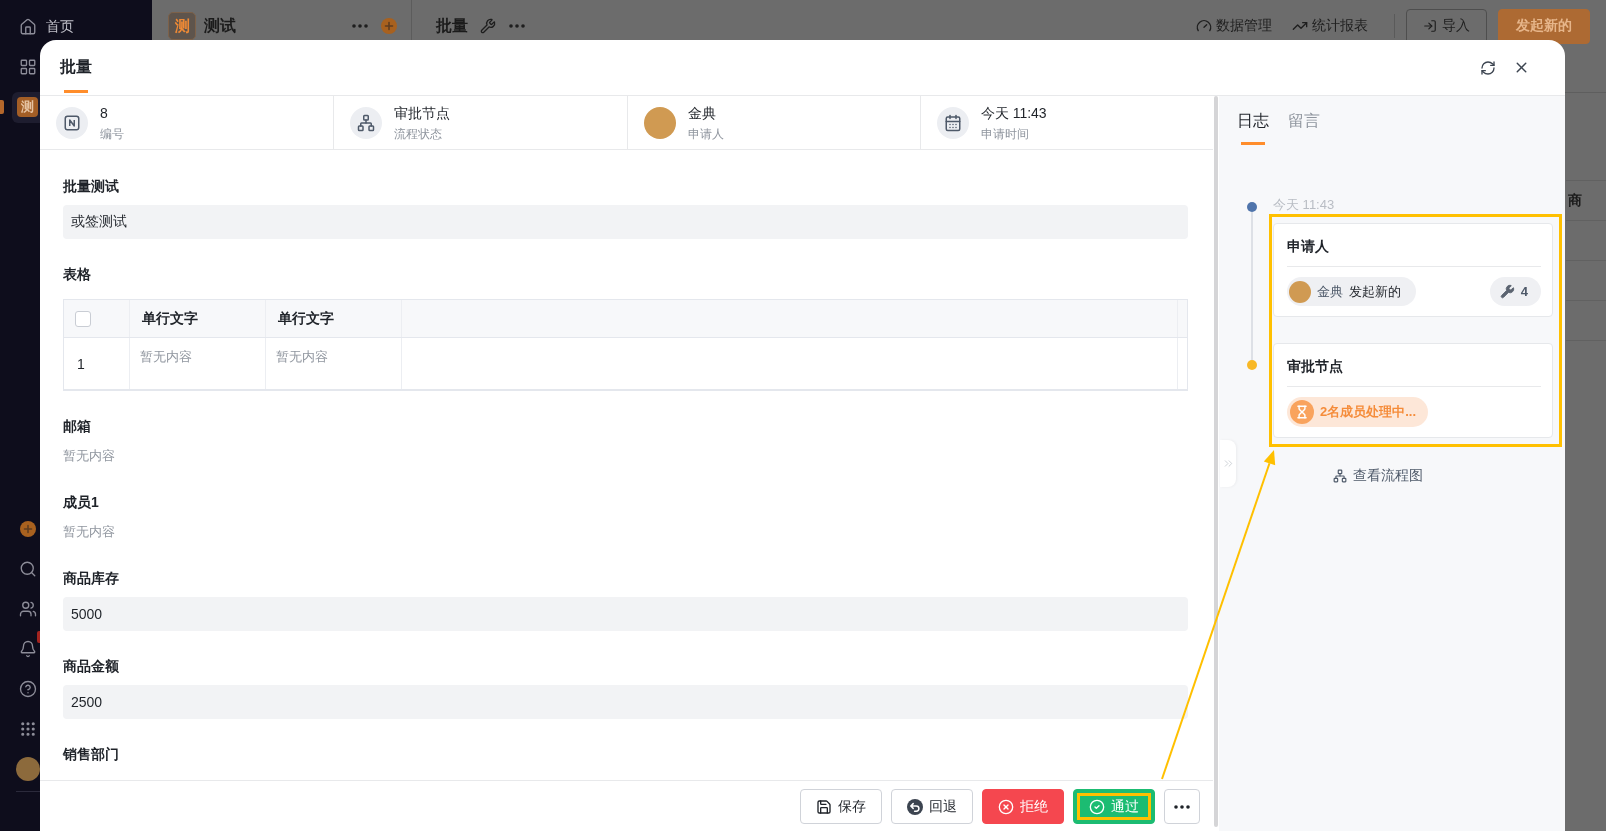 The image size is (1606, 831). What do you see at coordinates (28, 569) in the screenshot?
I see `search-icon` at bounding box center [28, 569].